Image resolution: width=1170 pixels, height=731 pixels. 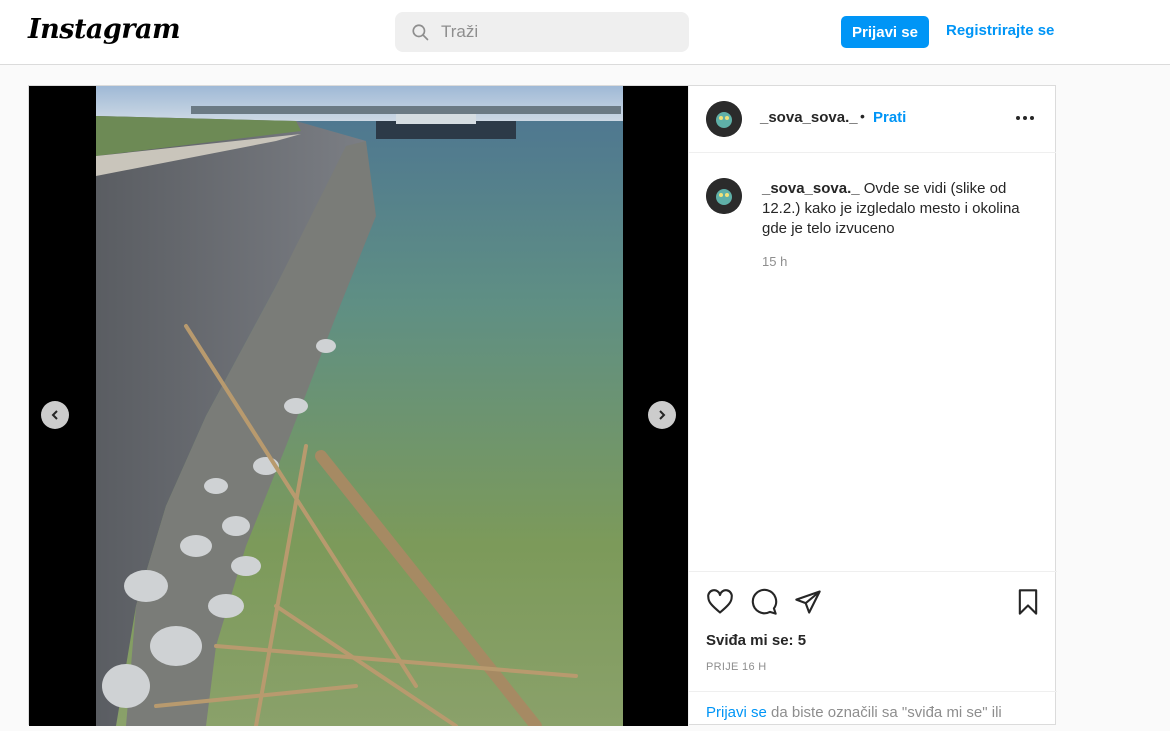 I want to click on caption-avatar, so click(x=724, y=196).